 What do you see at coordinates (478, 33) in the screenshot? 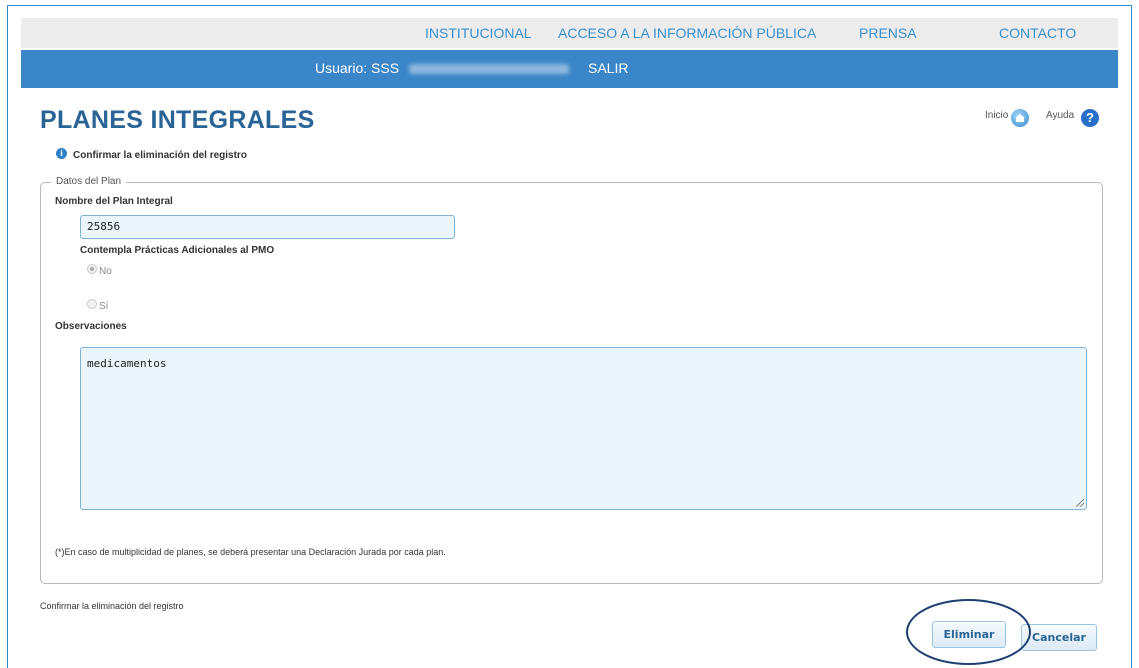
I see `nav-institucional: INSTITUCIONAL` at bounding box center [478, 33].